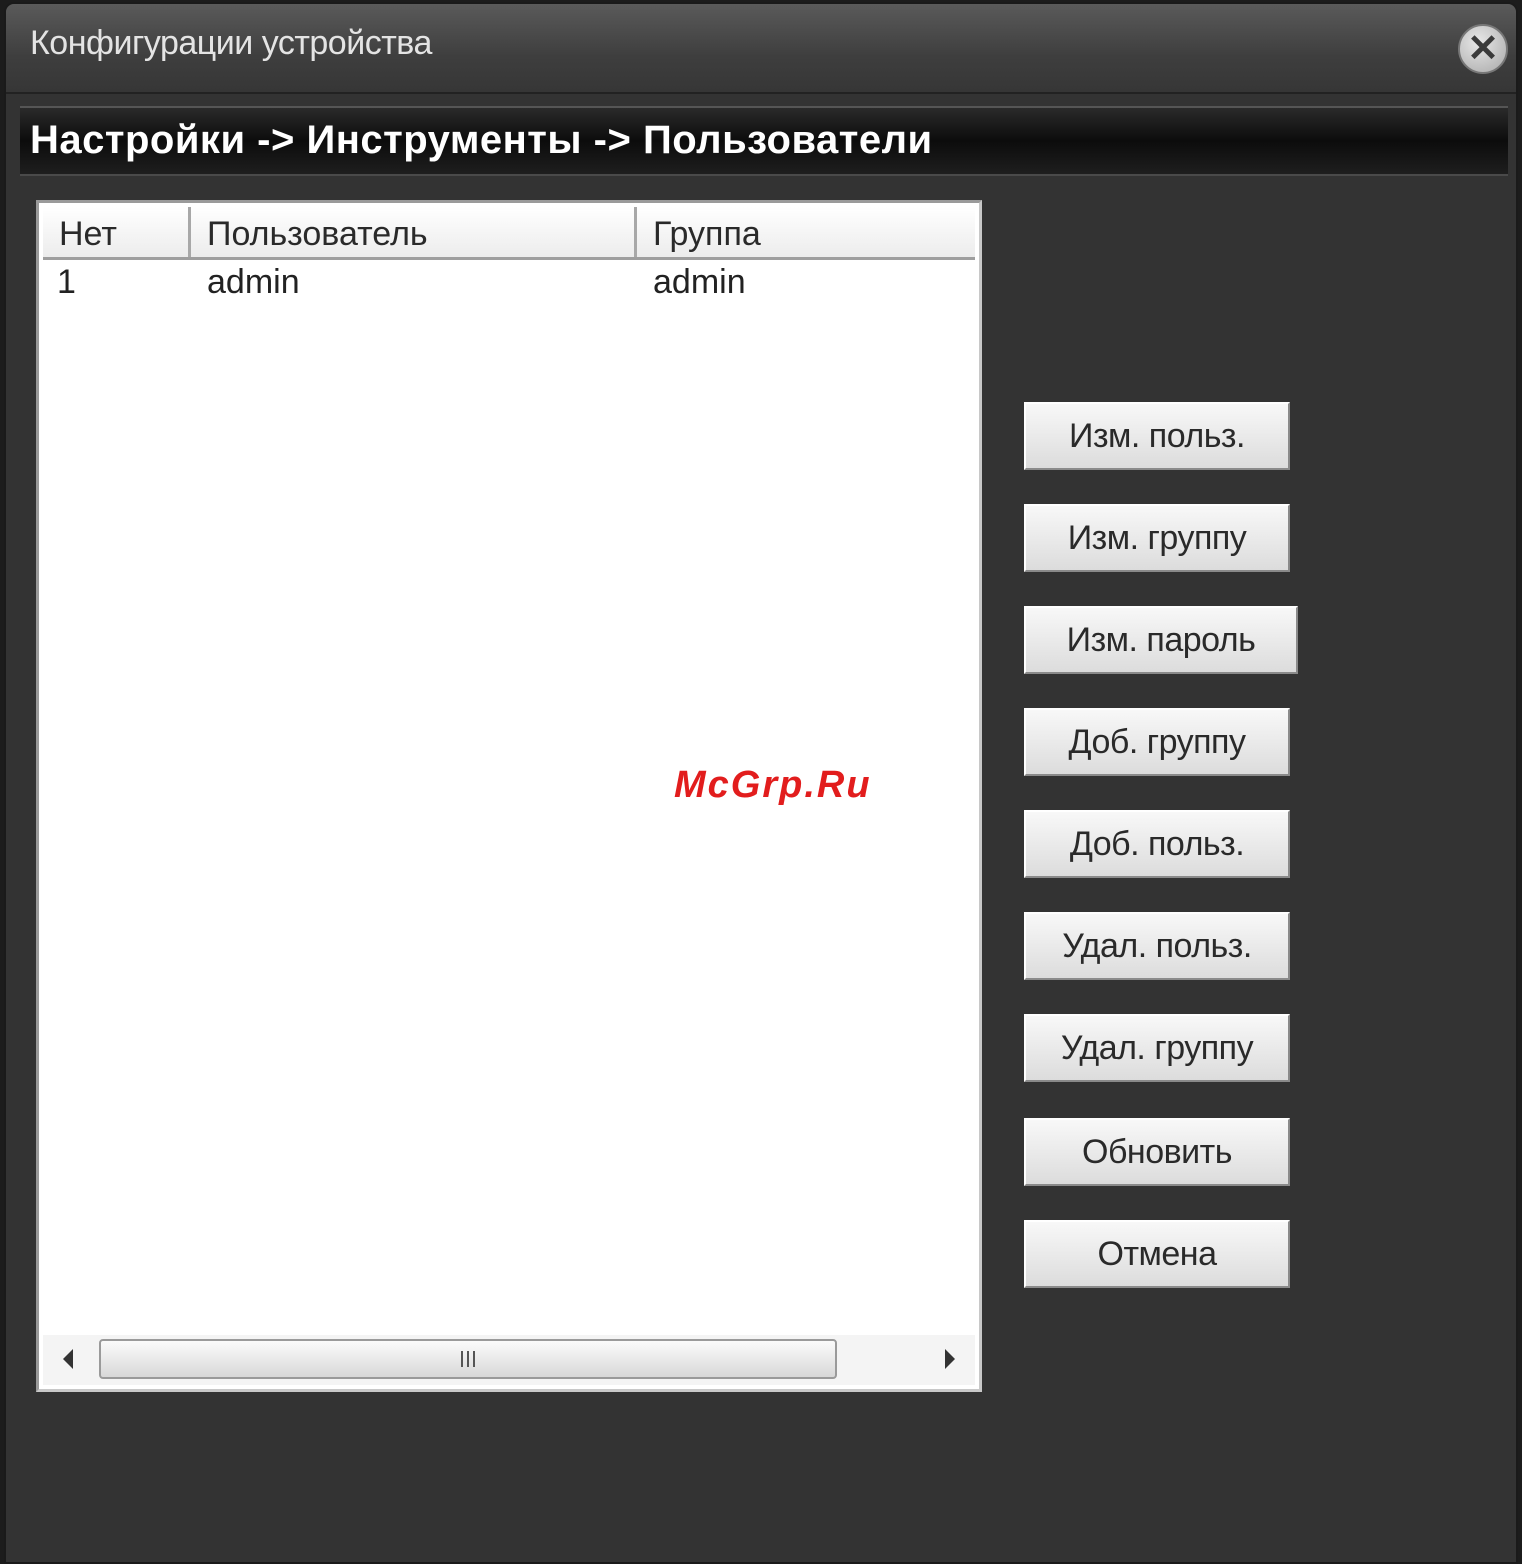 The image size is (1522, 1564). I want to click on watermark: McGrp.Ru, so click(773, 785).